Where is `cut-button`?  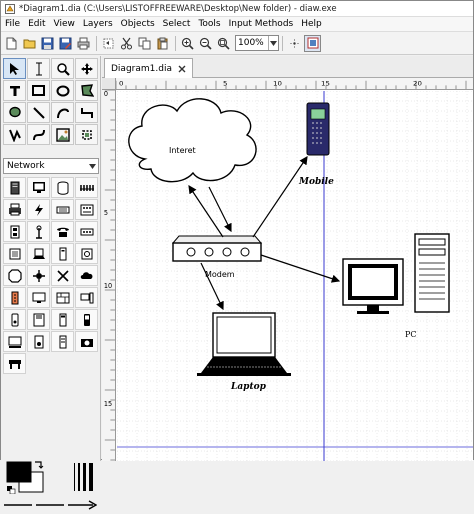 cut-button is located at coordinates (126, 43).